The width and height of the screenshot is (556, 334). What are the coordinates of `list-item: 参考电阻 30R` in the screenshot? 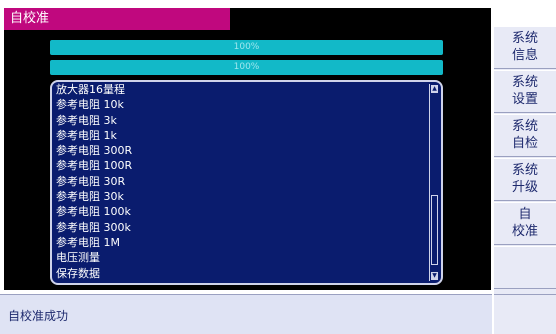 It's located at (241, 181).